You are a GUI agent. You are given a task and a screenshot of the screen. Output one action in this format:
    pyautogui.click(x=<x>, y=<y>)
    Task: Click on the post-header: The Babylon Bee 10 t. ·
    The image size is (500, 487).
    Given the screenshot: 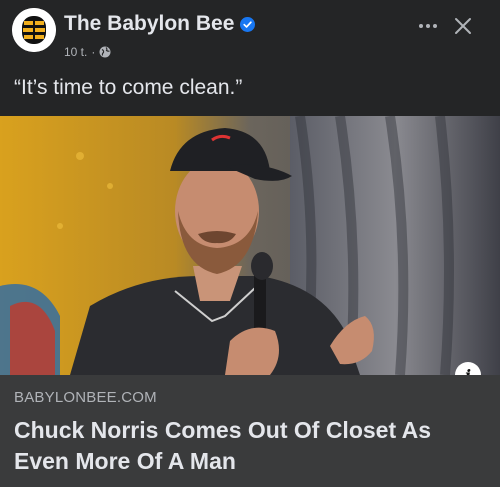 What is the action you would take?
    pyautogui.click(x=250, y=32)
    